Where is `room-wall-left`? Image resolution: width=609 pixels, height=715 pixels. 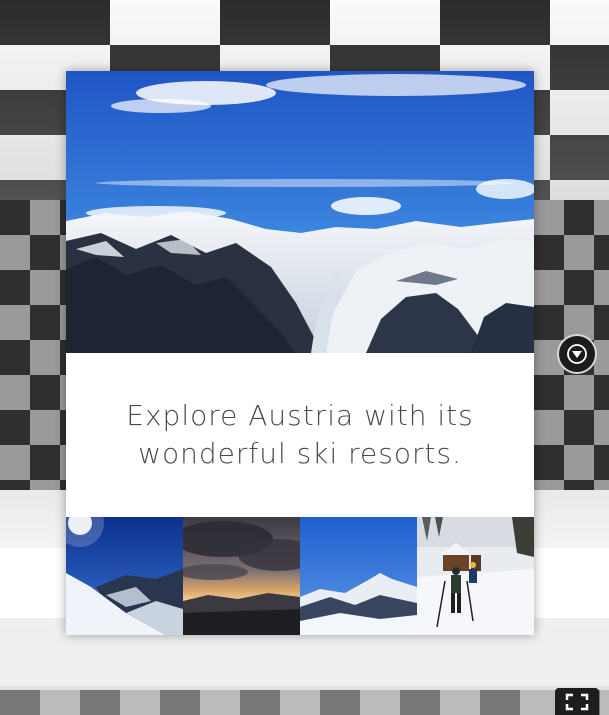
room-wall-left is located at coordinates (35, 350).